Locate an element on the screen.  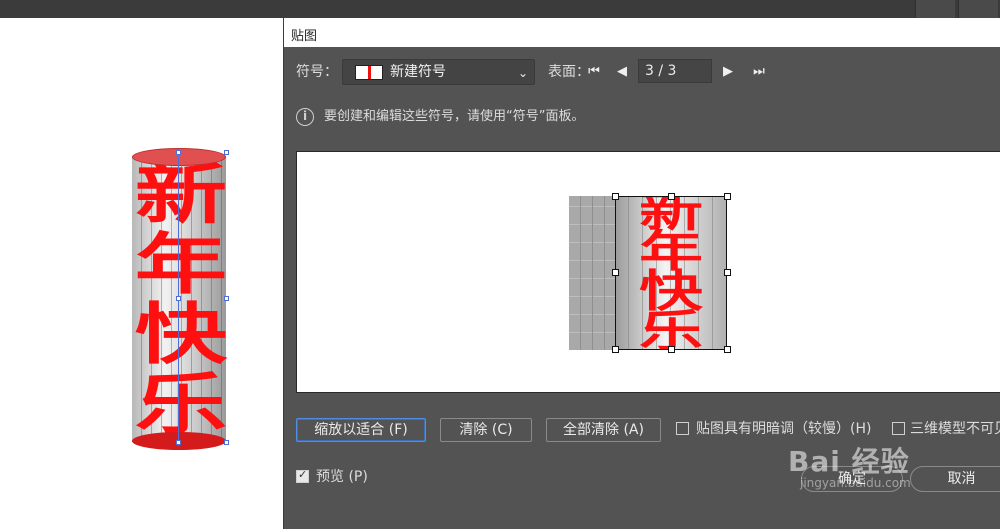
shade-artwork-label: 贴图具有明暗调（较慢）(H) is located at coordinates (784, 429).